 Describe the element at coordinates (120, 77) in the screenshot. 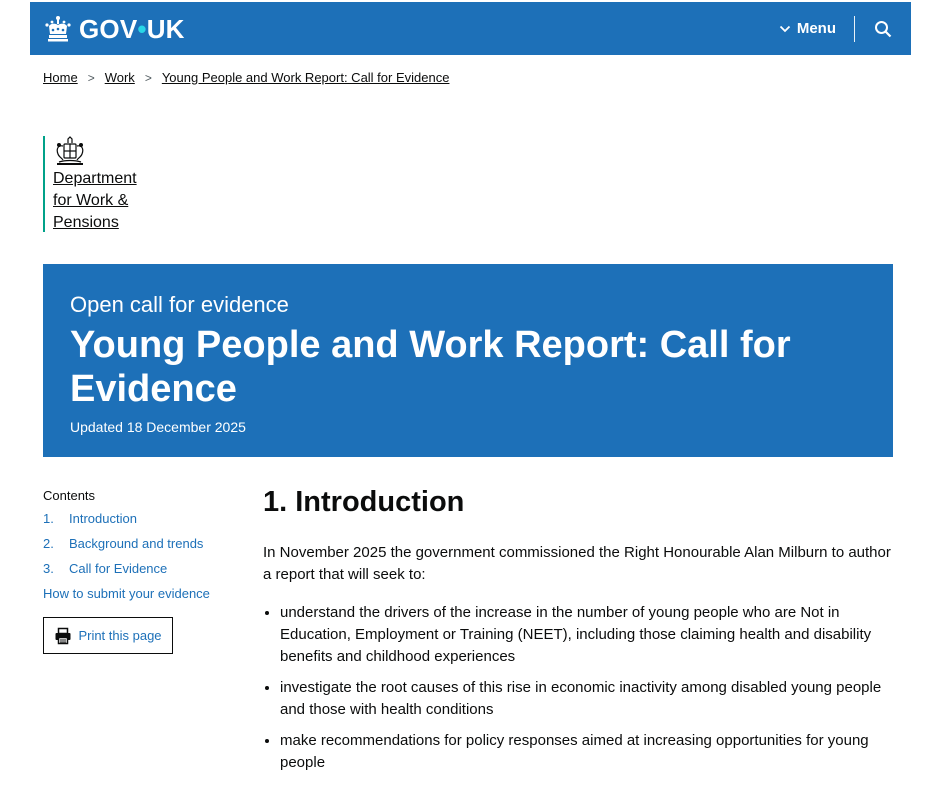

I see `breadcrumb-work: Work` at that location.